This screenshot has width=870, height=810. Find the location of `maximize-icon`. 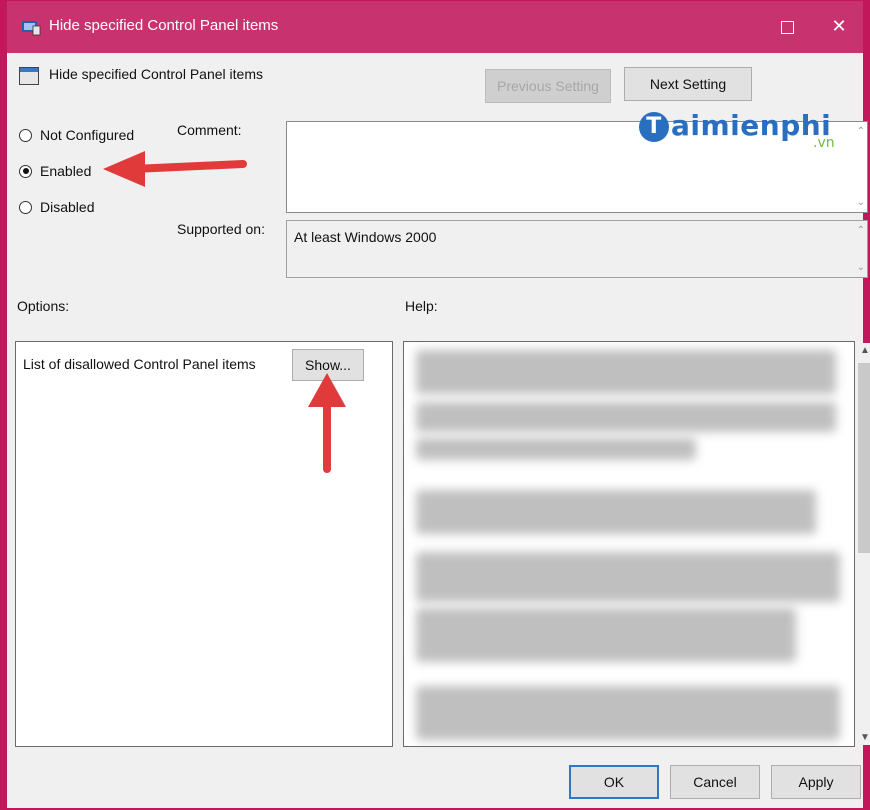

maximize-icon is located at coordinates (787, 27).